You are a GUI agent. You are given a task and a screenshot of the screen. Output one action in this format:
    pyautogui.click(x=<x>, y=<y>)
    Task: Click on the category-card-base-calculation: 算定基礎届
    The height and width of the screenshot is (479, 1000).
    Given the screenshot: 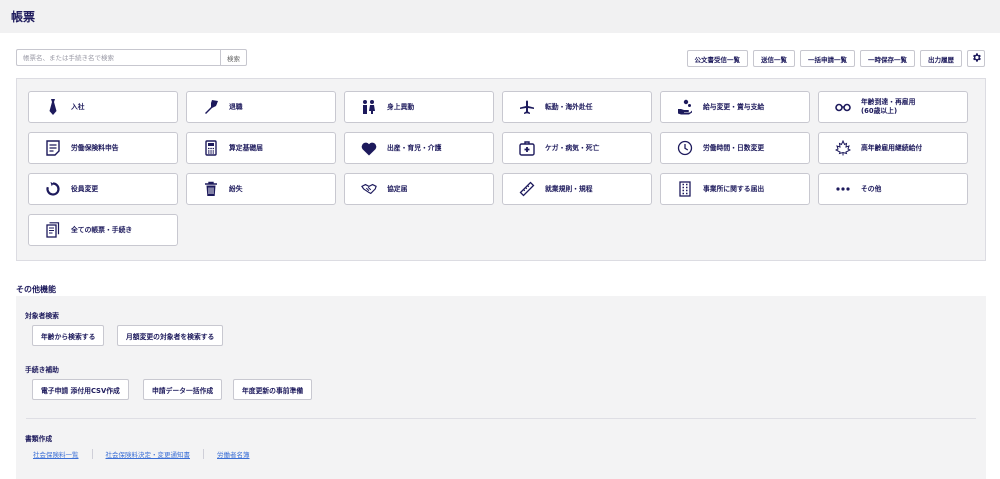 What is the action you would take?
    pyautogui.click(x=261, y=148)
    